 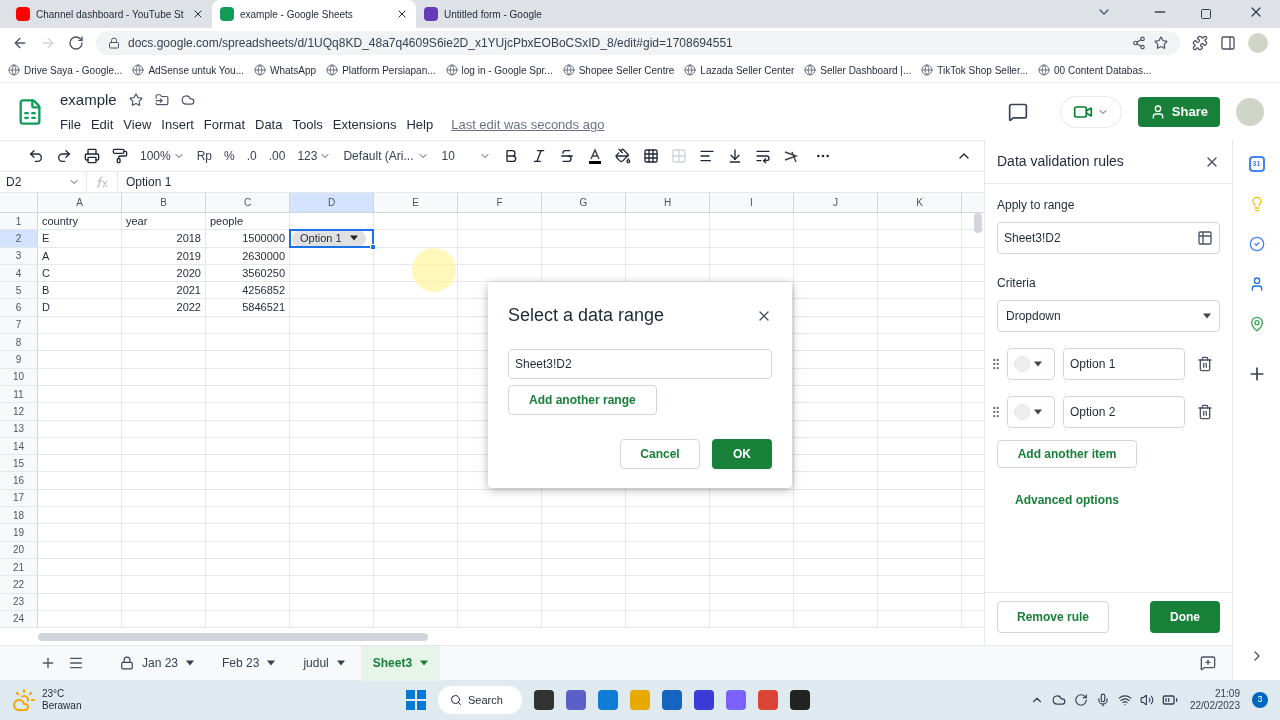 I want to click on back-icon, so click(x=20, y=43).